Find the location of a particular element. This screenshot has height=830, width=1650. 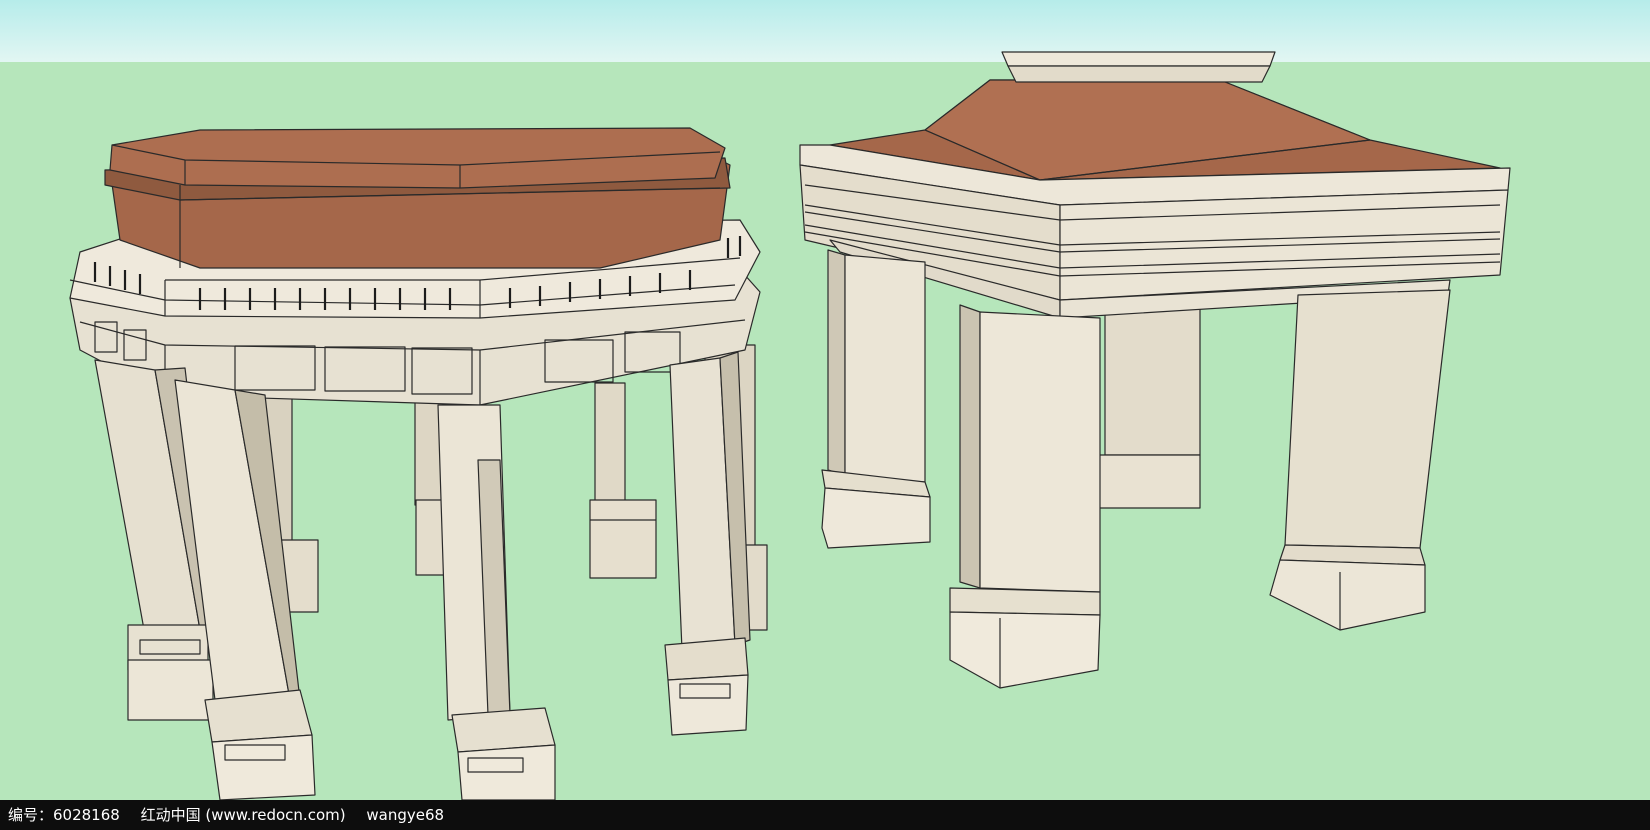

pavilion-roof-cap is located at coordinates (1138, 59).